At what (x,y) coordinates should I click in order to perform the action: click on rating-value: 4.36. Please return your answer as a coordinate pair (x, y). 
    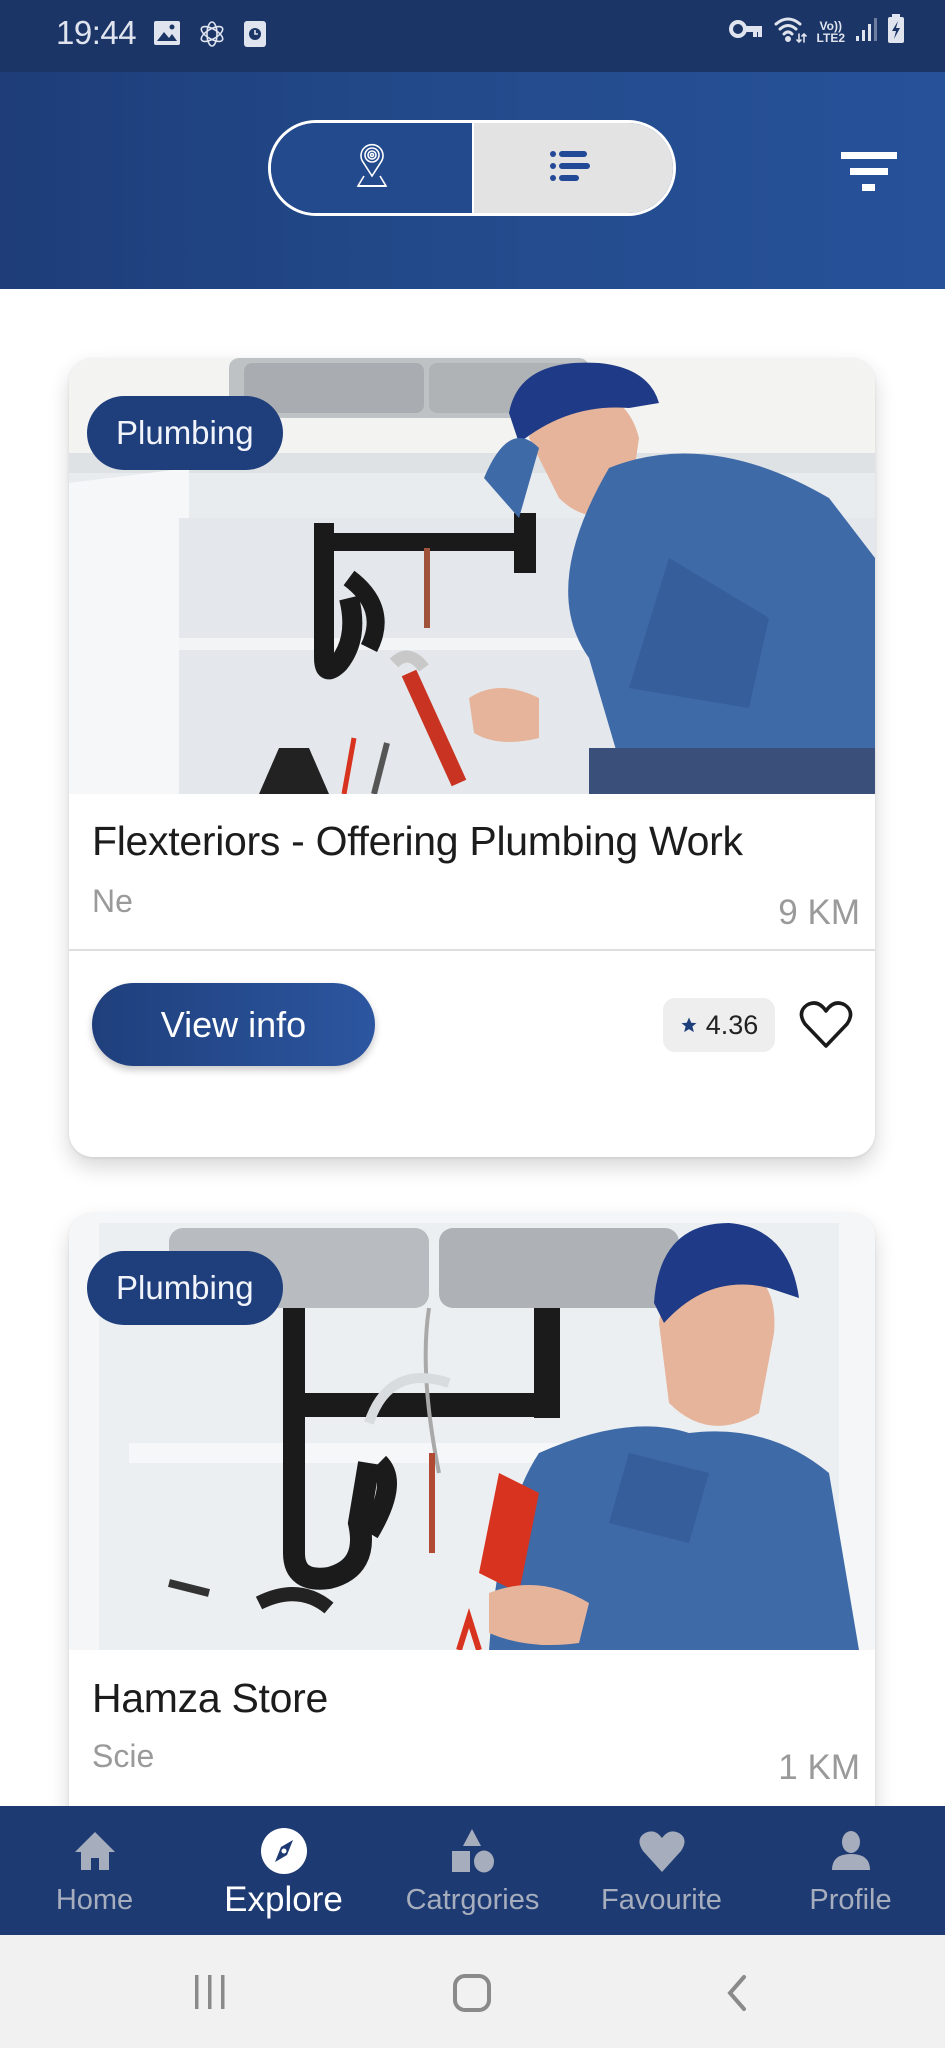
    Looking at the image, I should click on (732, 1024).